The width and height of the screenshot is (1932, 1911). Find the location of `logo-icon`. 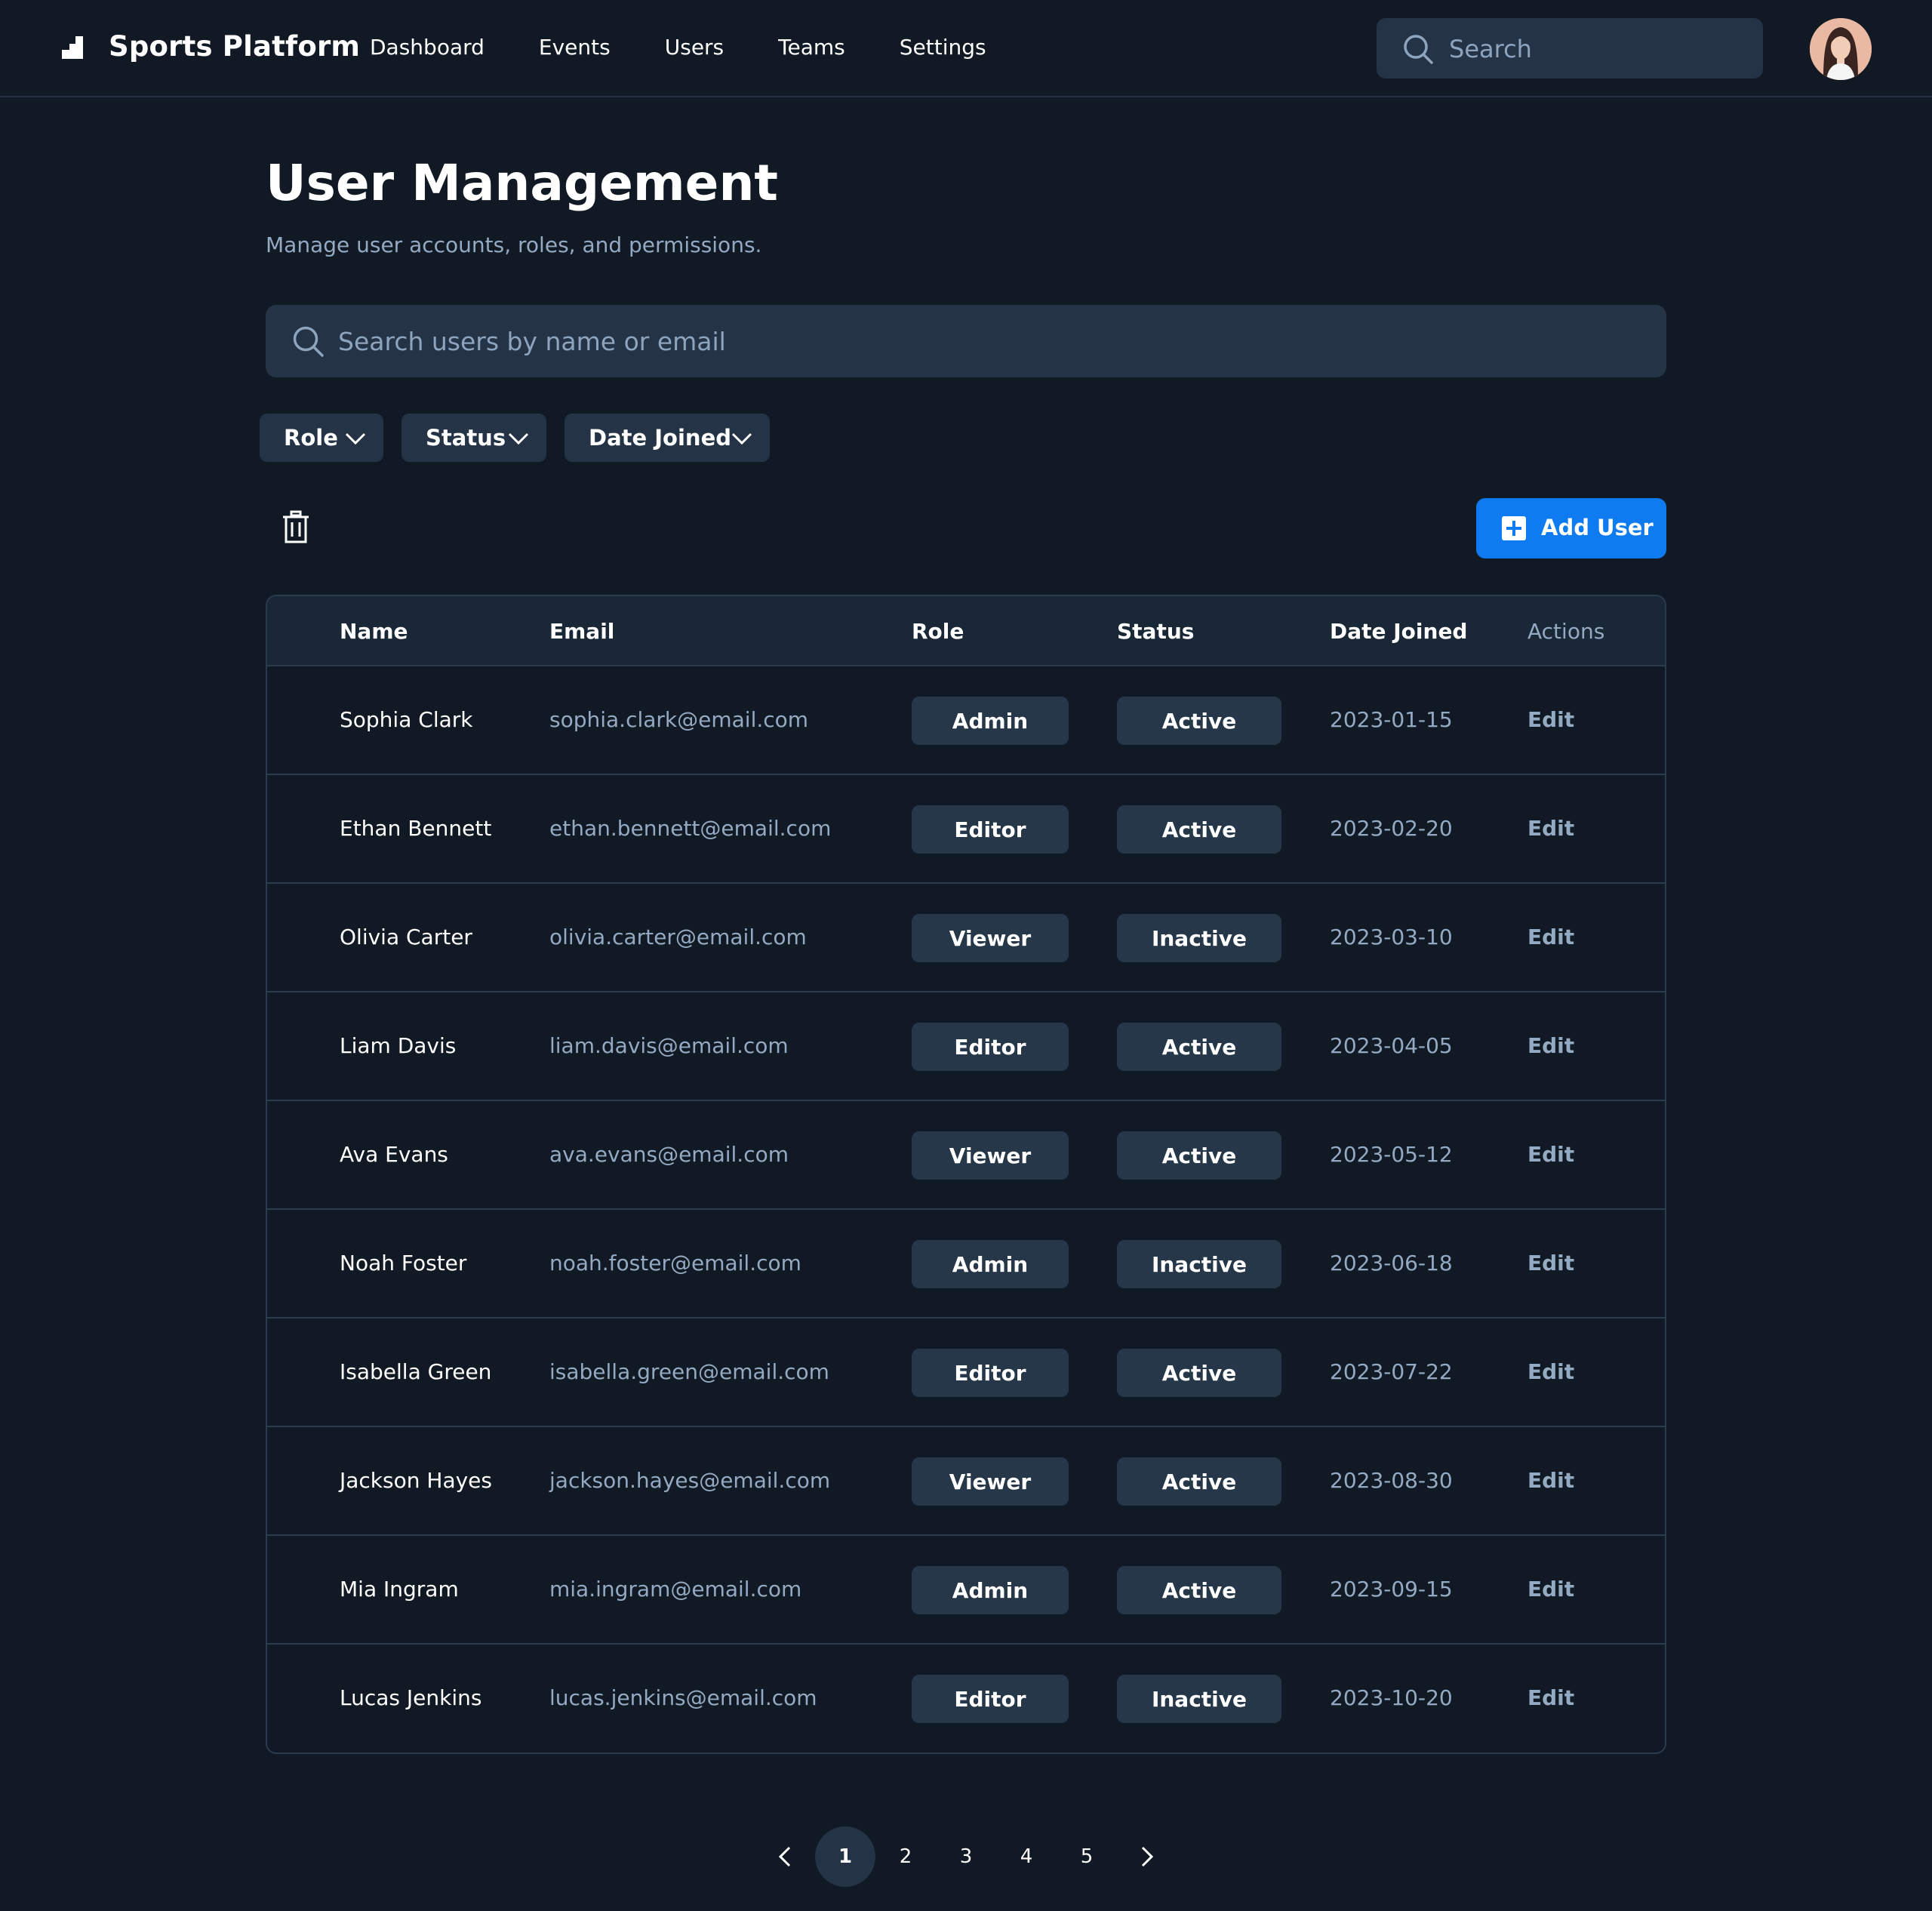

logo-icon is located at coordinates (72, 47).